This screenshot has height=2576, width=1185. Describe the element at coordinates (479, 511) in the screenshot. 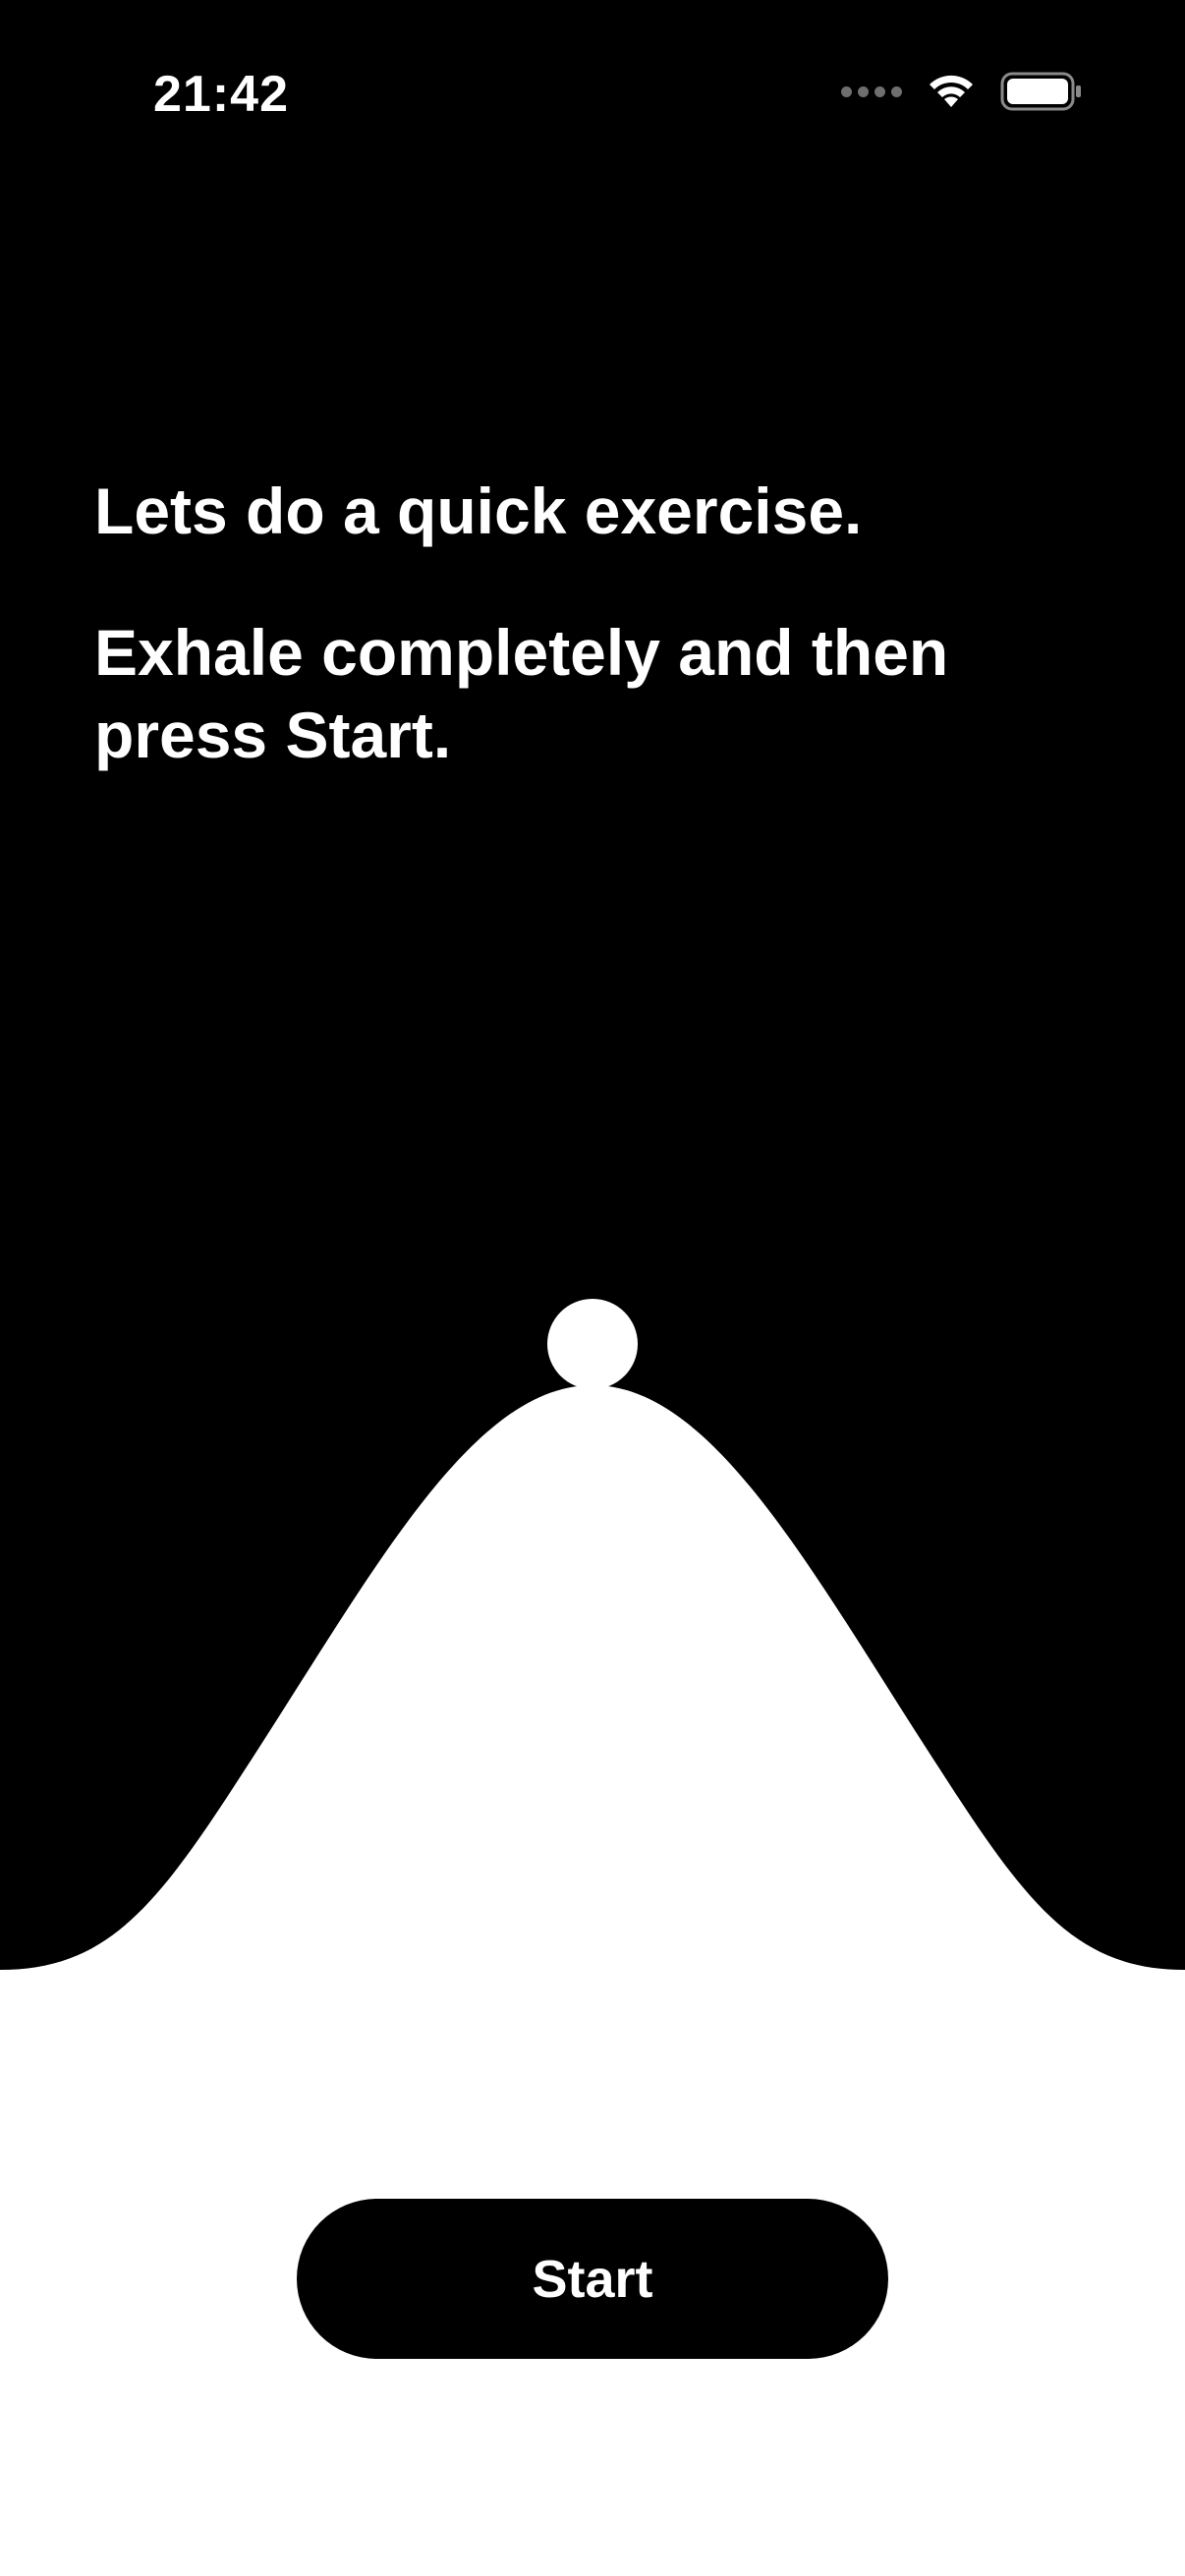

I see `headline: Lets do a quick exercise.` at that location.